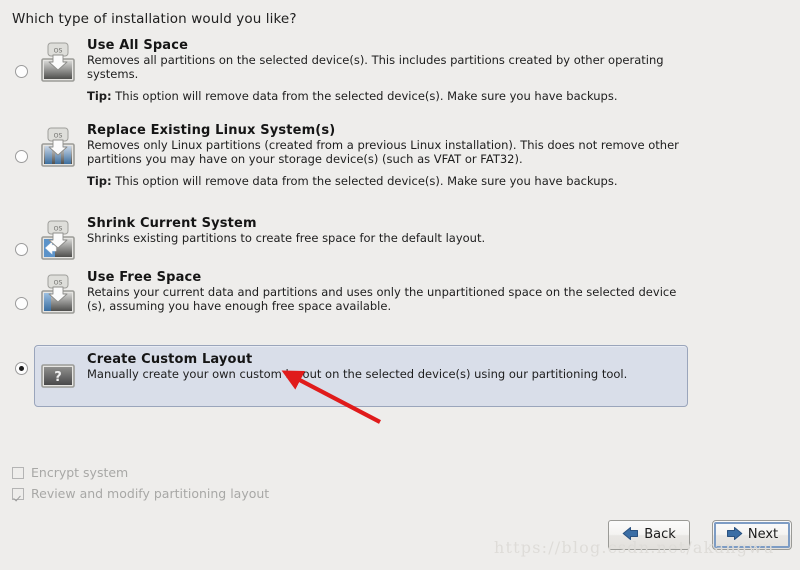 The width and height of the screenshot is (800, 570). What do you see at coordinates (138, 45) in the screenshot?
I see `option-title: Use All Space` at bounding box center [138, 45].